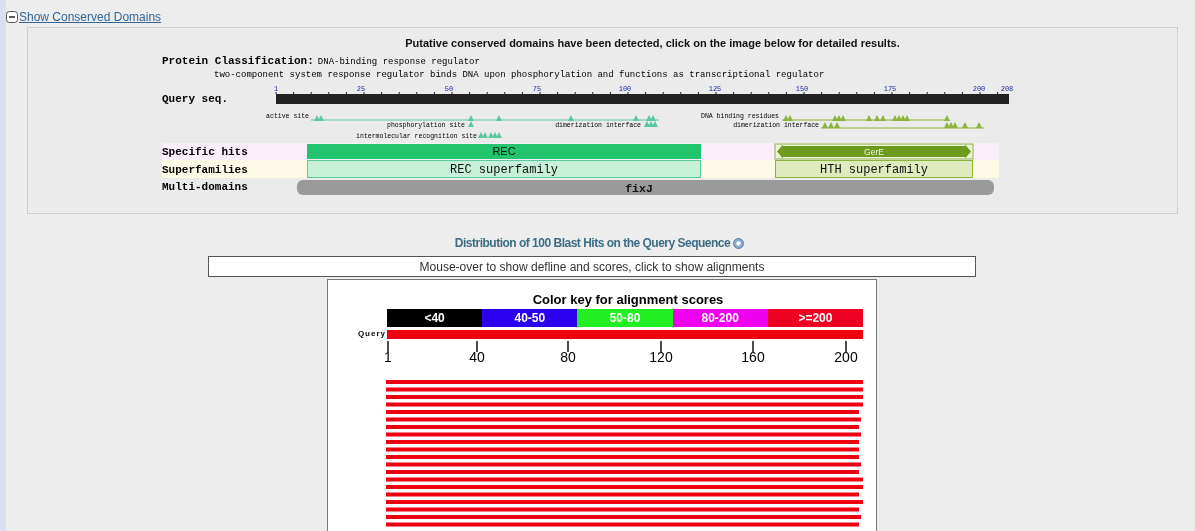 The height and width of the screenshot is (531, 1195). Describe the element at coordinates (592, 266) in the screenshot. I see `hint-bar: Mouse-over to show defline and scores, click to show alignments` at that location.